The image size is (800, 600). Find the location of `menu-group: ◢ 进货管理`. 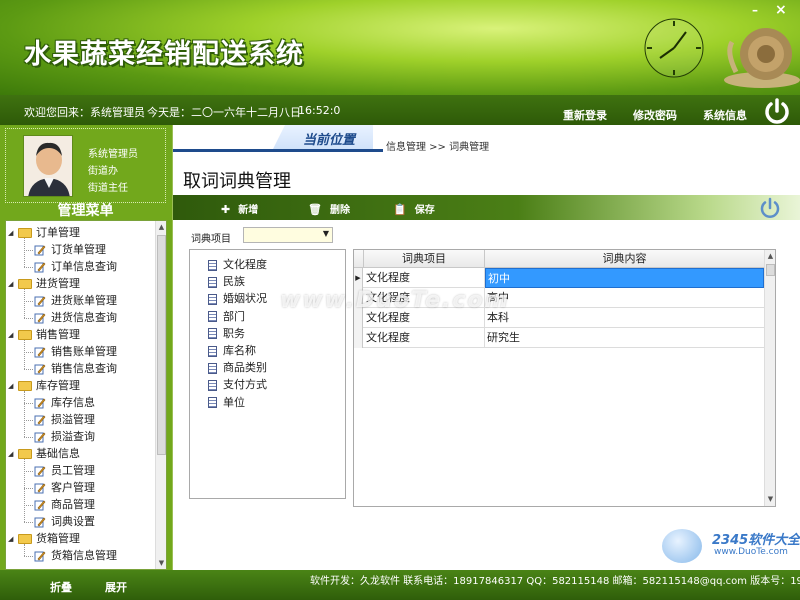

menu-group: ◢ 进货管理 is located at coordinates (44, 283).